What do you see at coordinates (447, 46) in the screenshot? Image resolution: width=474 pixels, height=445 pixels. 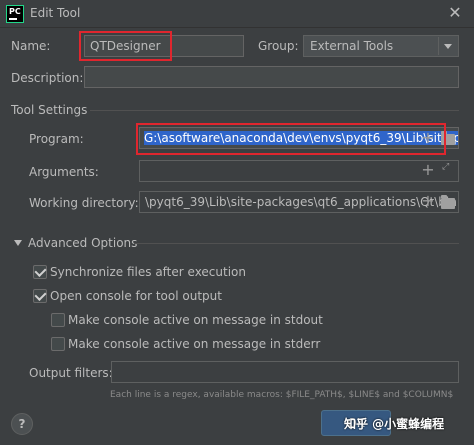 I see `chevron-down-icon` at bounding box center [447, 46].